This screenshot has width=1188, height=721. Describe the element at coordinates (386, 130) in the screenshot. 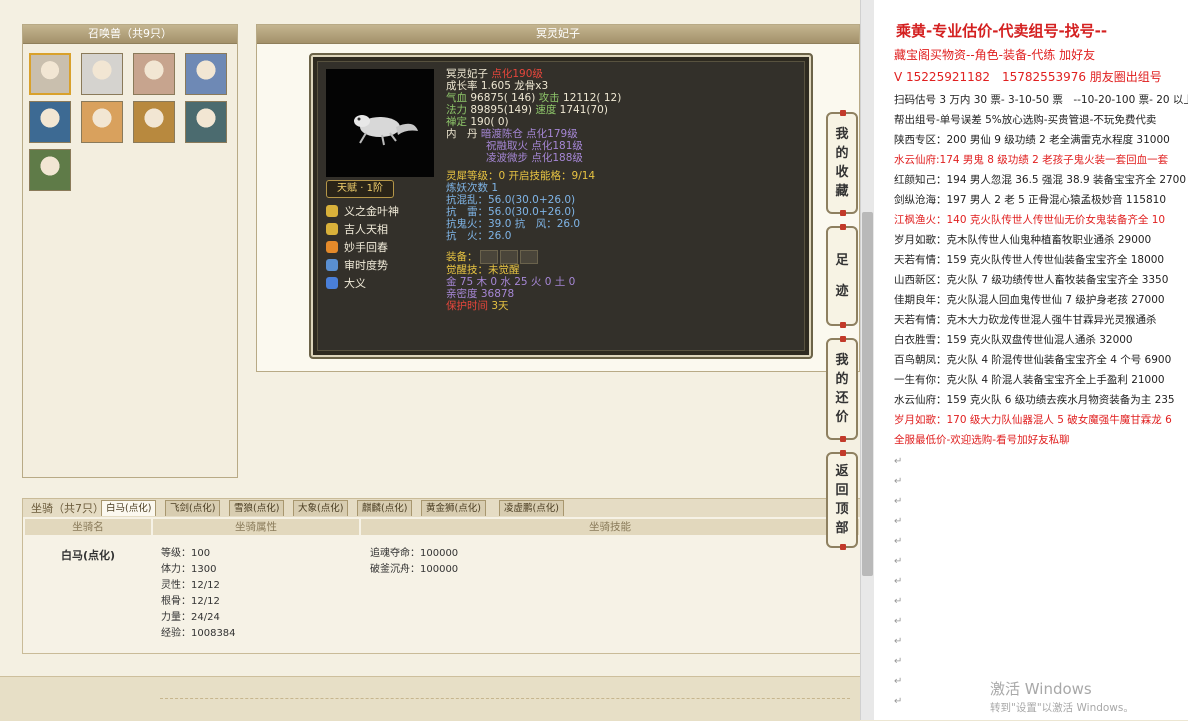

I see `spirit-fox-image` at that location.